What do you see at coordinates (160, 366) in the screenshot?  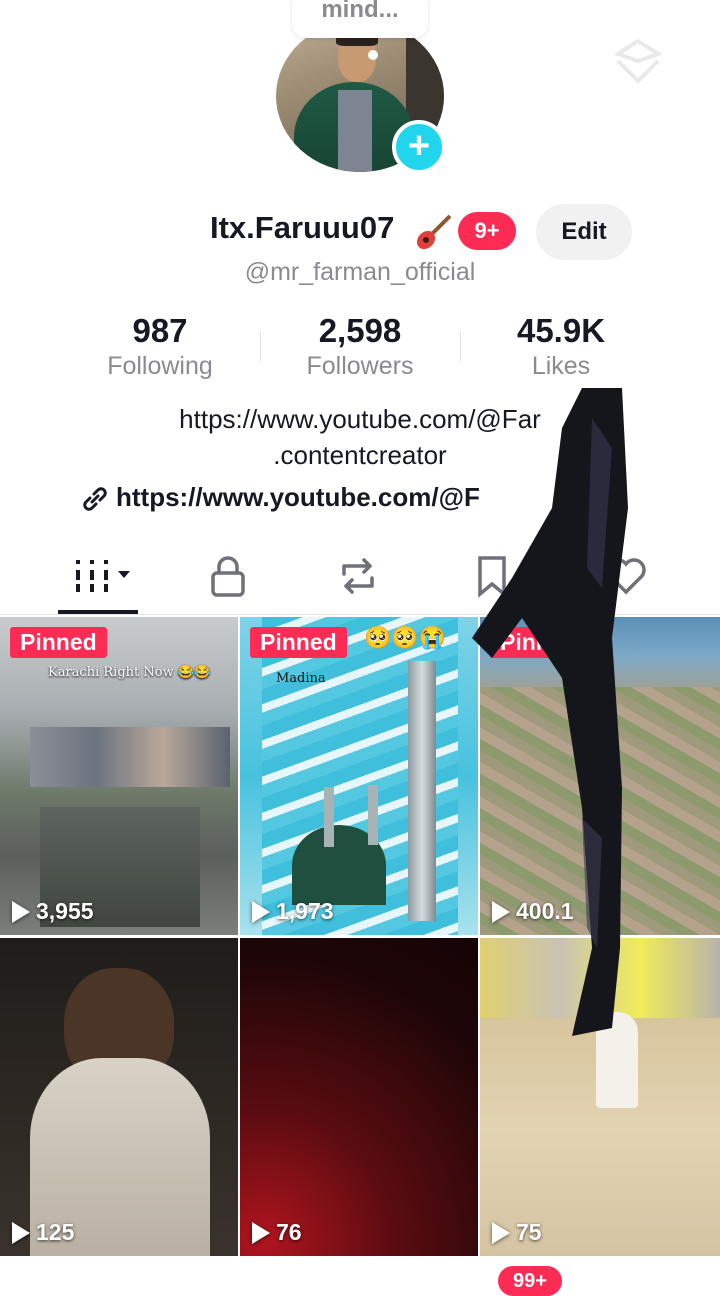 I see `stat-following-label: Following` at bounding box center [160, 366].